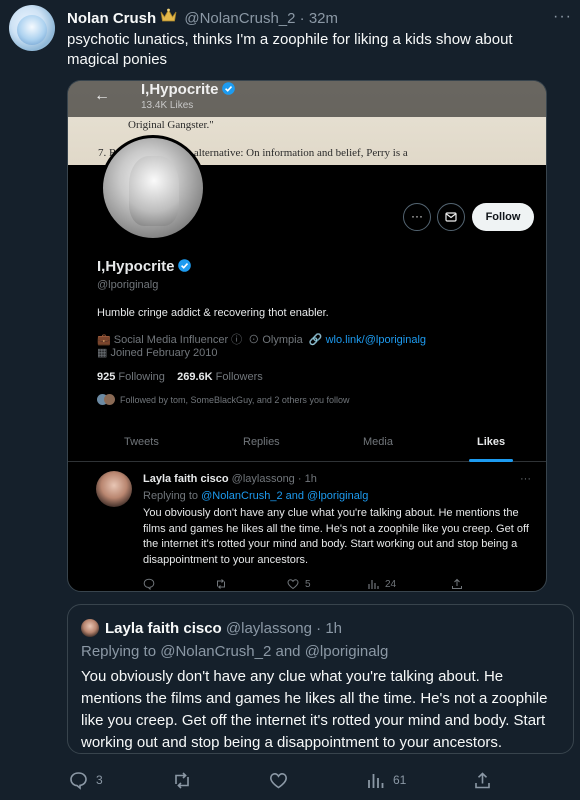  Describe the element at coordinates (299, 584) in the screenshot. I see `reply-like: 5` at that location.